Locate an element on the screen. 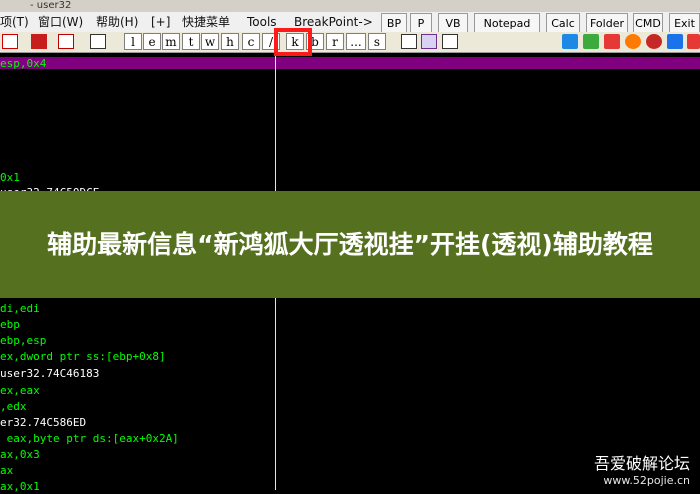 The image size is (700, 494). restart-icon is located at coordinates (10, 41).